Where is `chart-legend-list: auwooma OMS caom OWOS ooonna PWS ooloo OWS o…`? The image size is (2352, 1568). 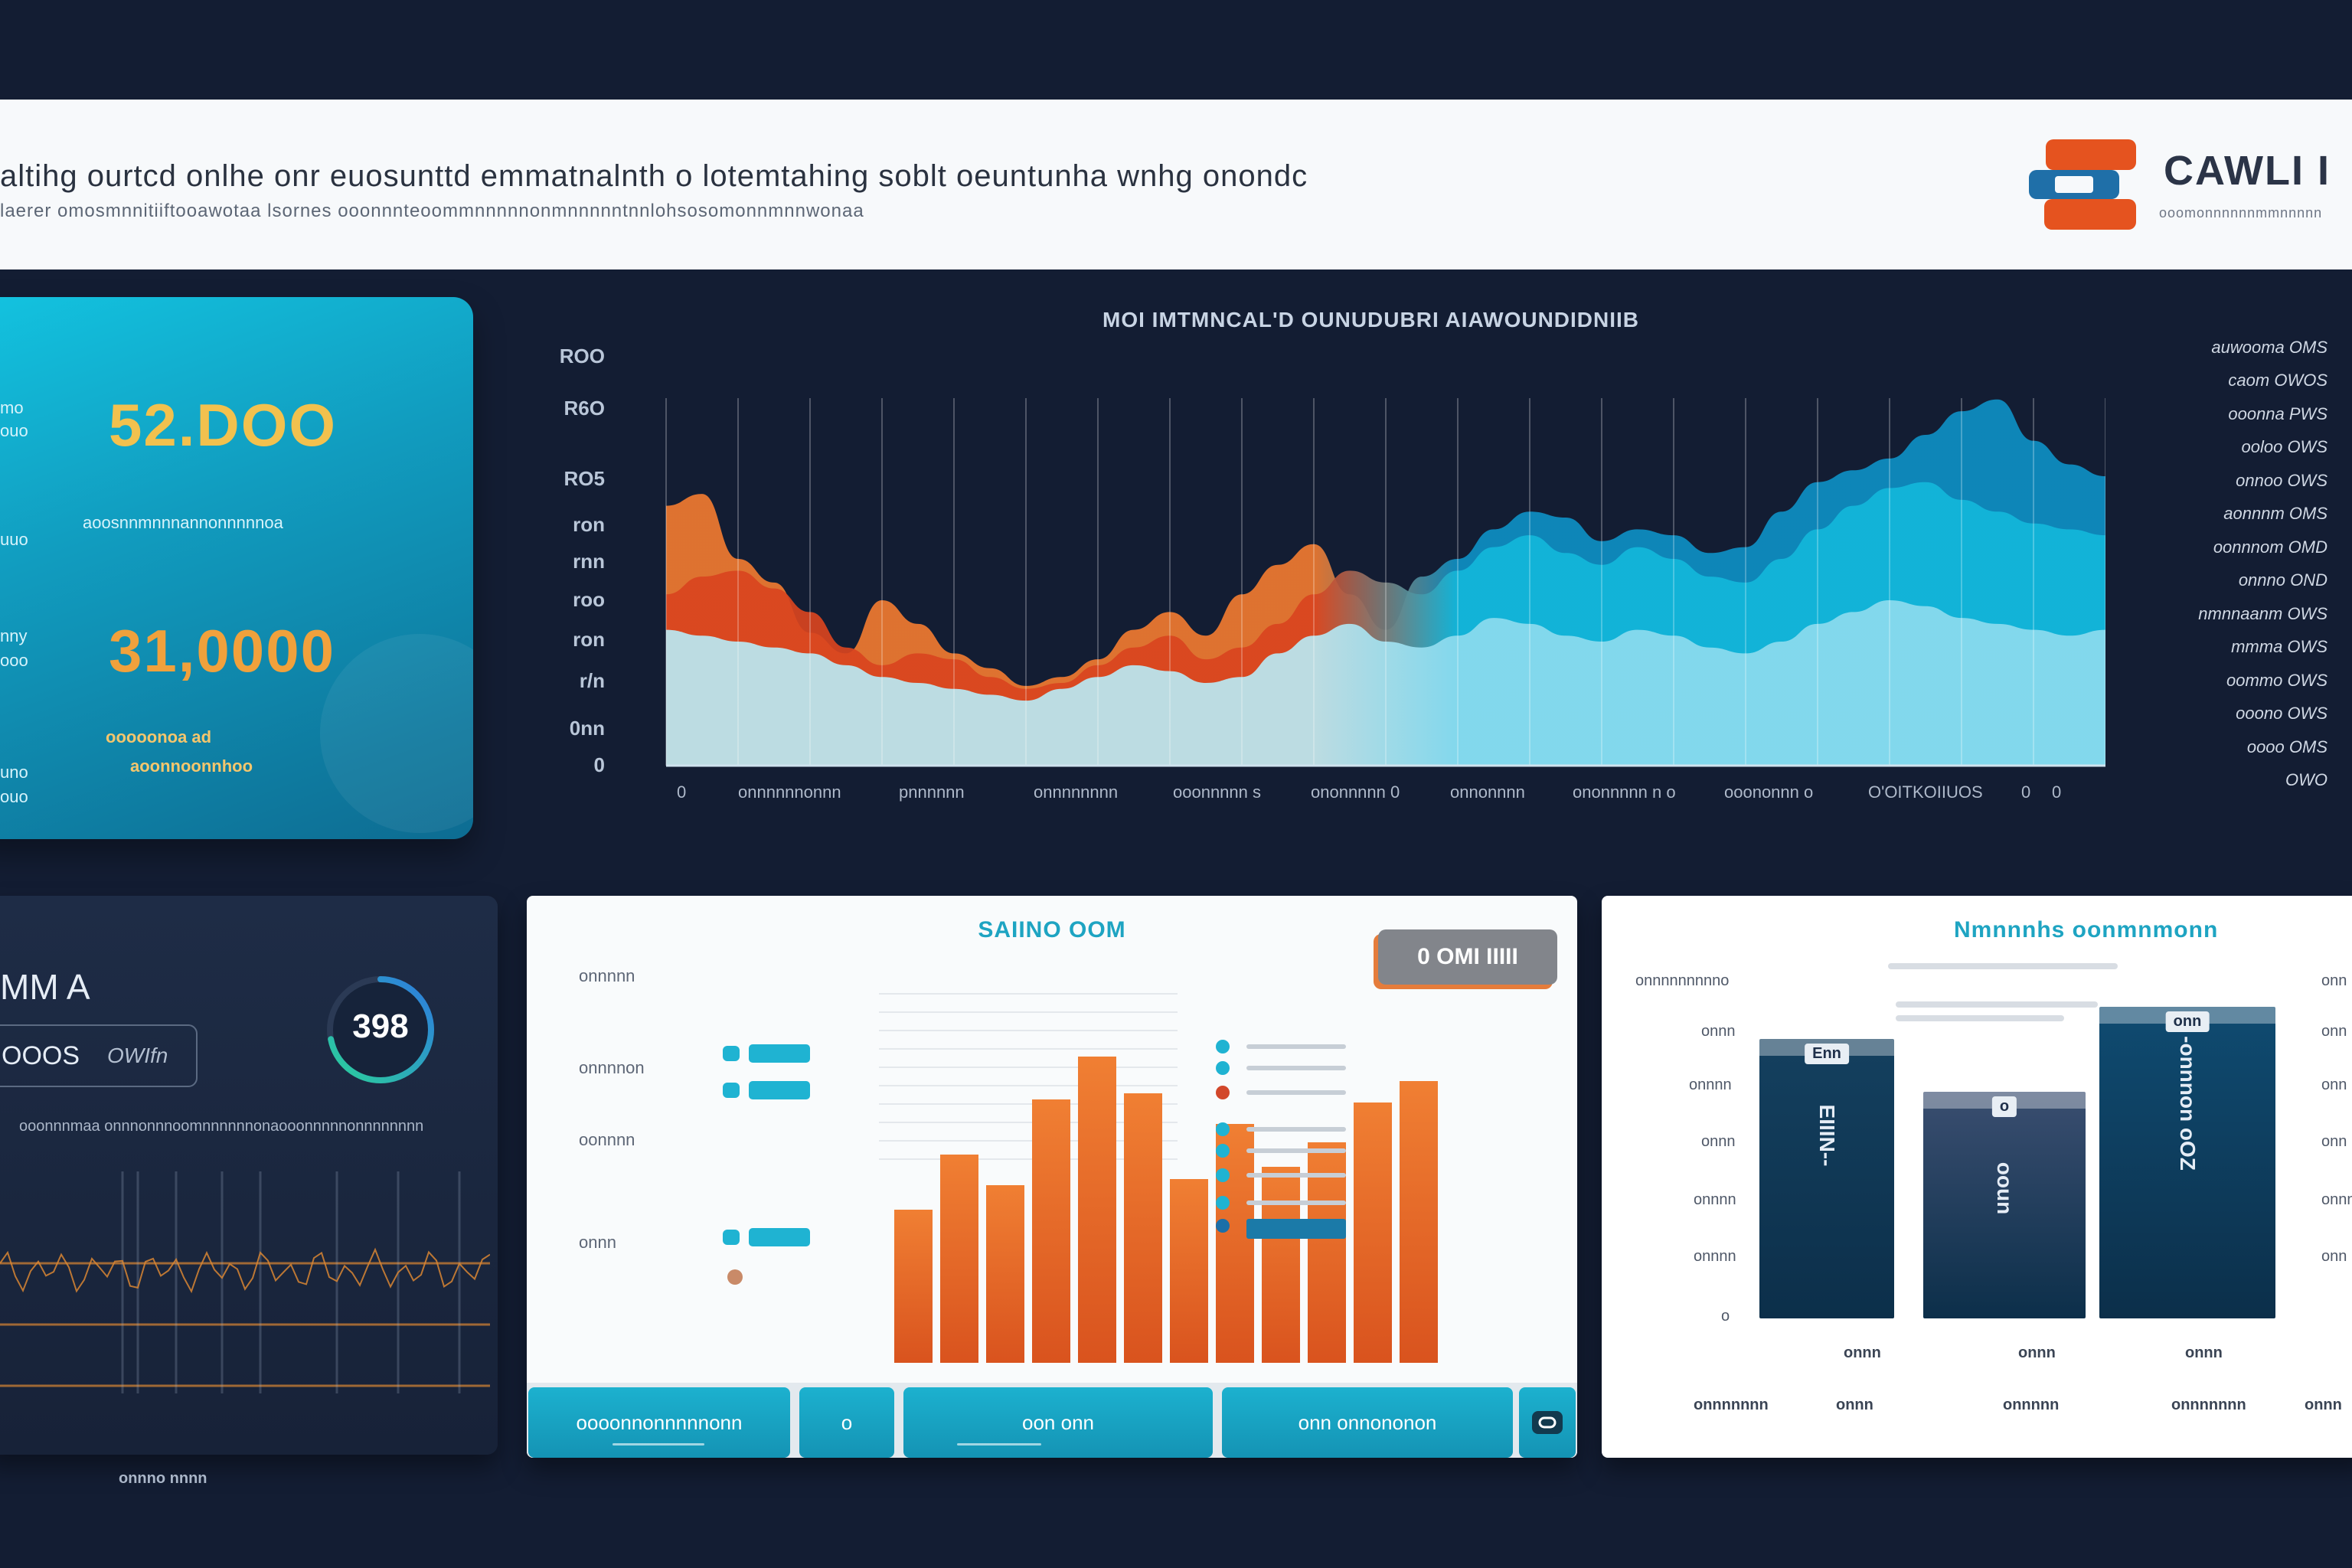
chart-legend-list: auwooma OMS caom OWOS ooonna PWS ooloo OWS o… is located at coordinates (2251, 564).